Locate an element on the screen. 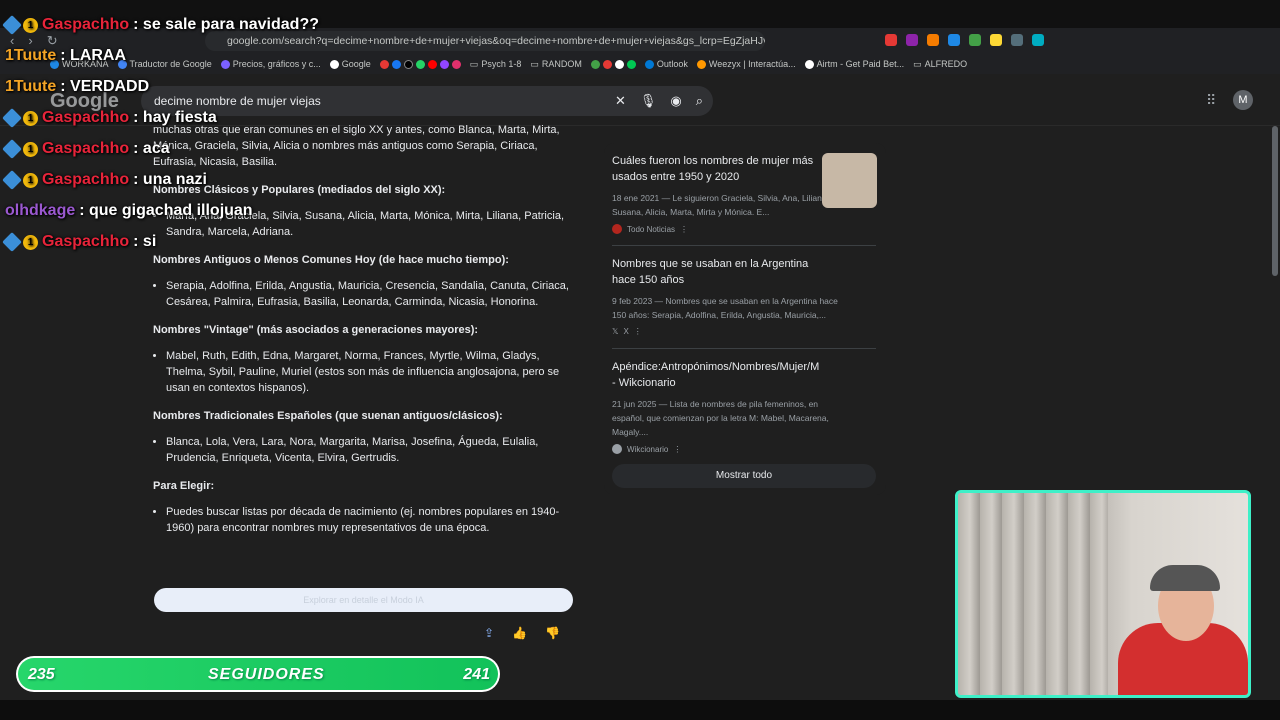  followers-goal: 241 is located at coordinates (476, 674).